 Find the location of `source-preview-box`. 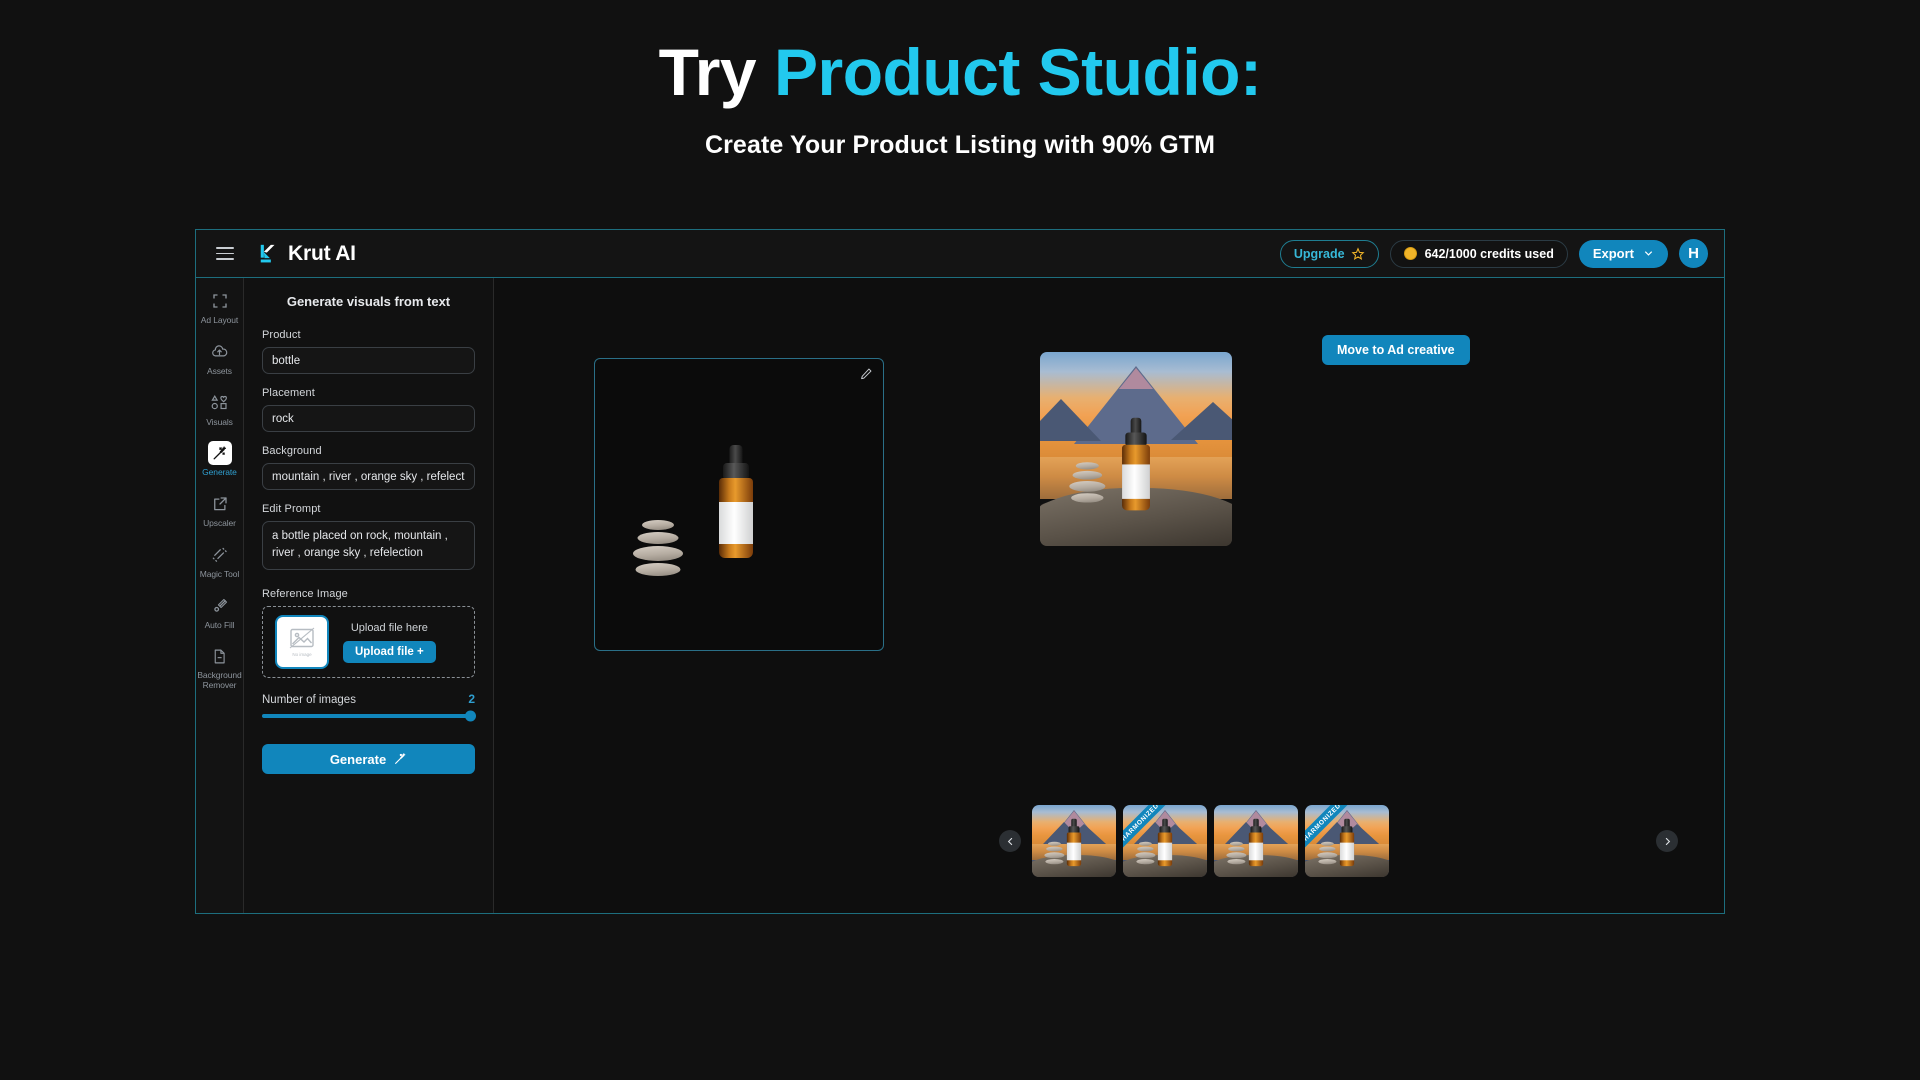

source-preview-box is located at coordinates (739, 504).